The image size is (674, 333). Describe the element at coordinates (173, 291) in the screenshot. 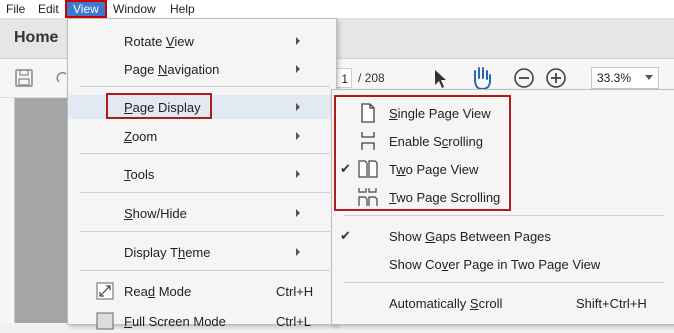

I see `label-part: Mode` at that location.